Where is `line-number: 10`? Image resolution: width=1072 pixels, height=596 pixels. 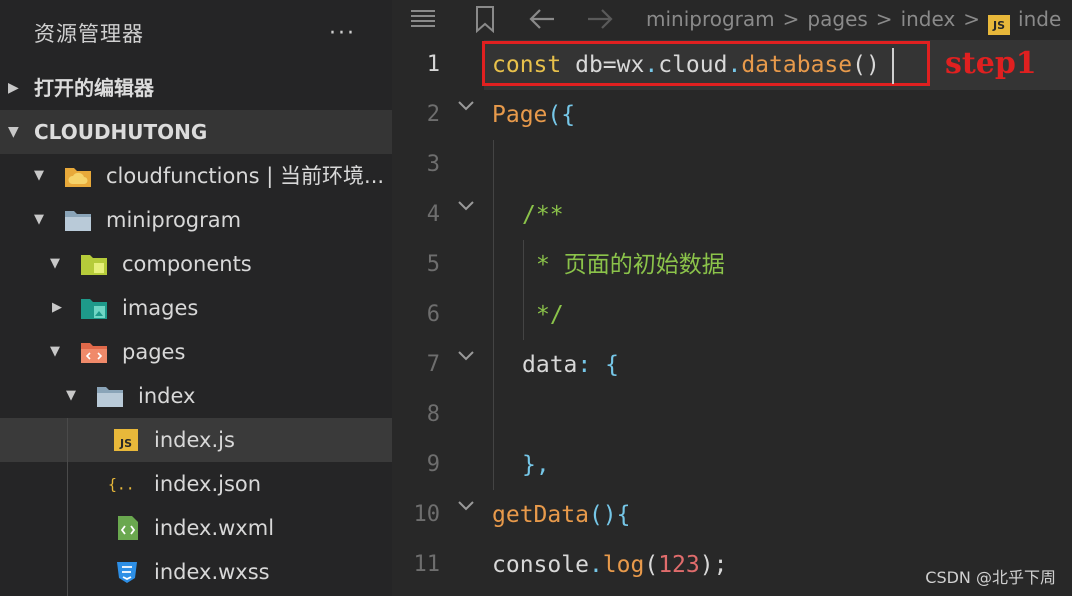 line-number: 10 is located at coordinates (427, 514).